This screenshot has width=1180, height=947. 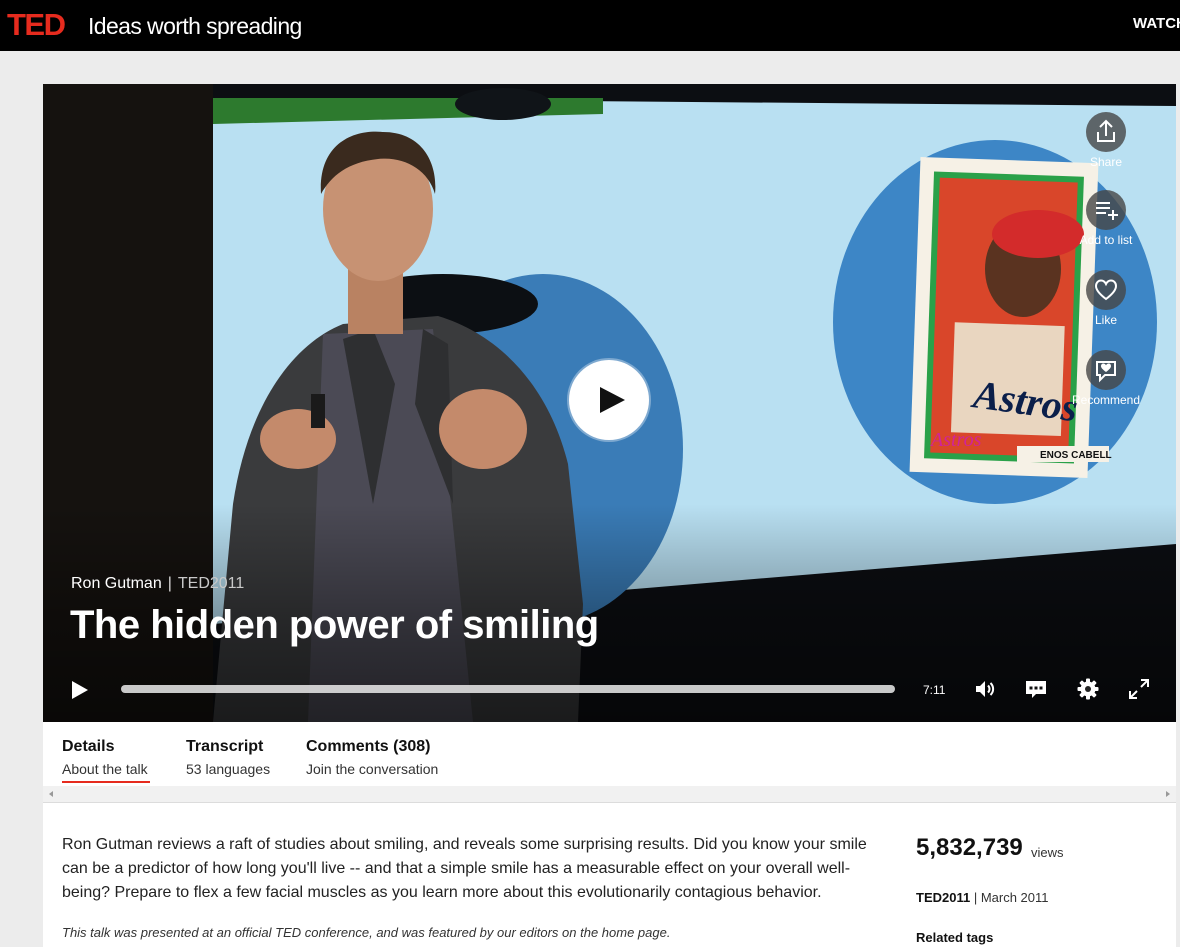 What do you see at coordinates (943, 897) in the screenshot?
I see `event-link: TED2011` at bounding box center [943, 897].